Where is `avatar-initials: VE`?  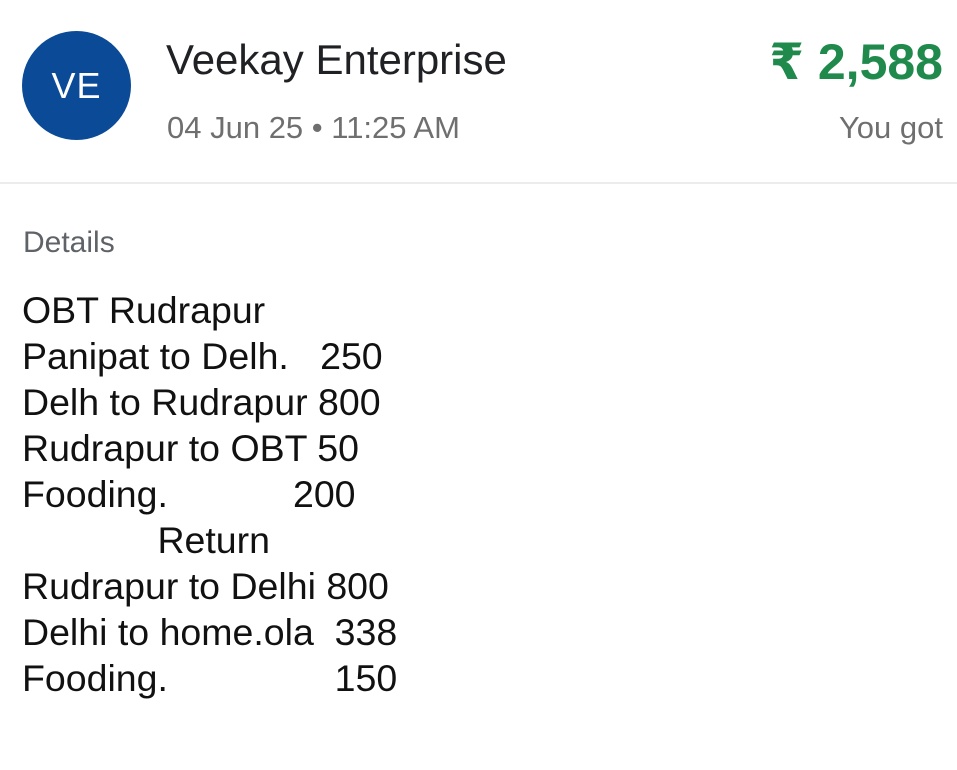 avatar-initials: VE is located at coordinates (76, 85).